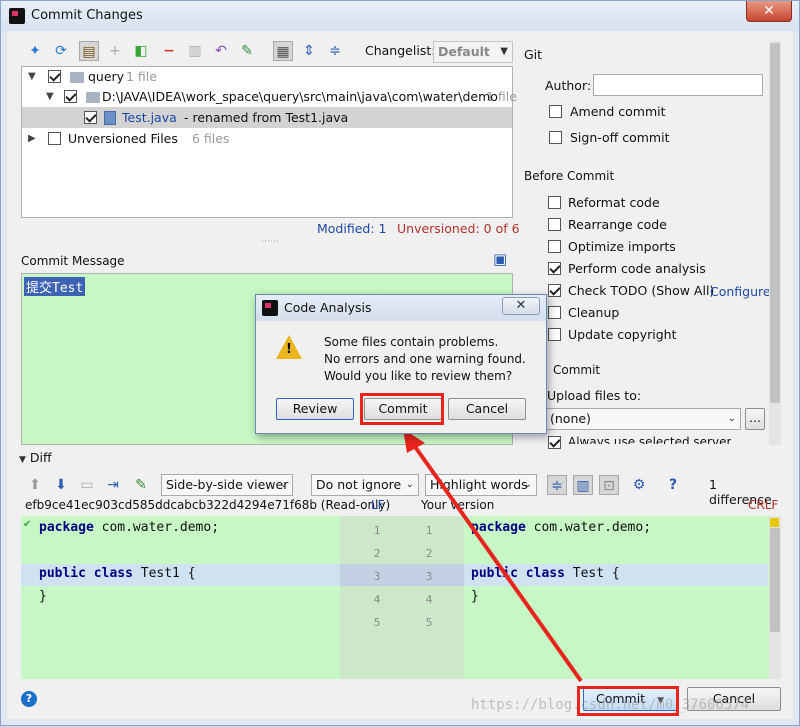 Image resolution: width=800 pixels, height=727 pixels. What do you see at coordinates (570, 418) in the screenshot?
I see `upload-value: (none)` at bounding box center [570, 418].